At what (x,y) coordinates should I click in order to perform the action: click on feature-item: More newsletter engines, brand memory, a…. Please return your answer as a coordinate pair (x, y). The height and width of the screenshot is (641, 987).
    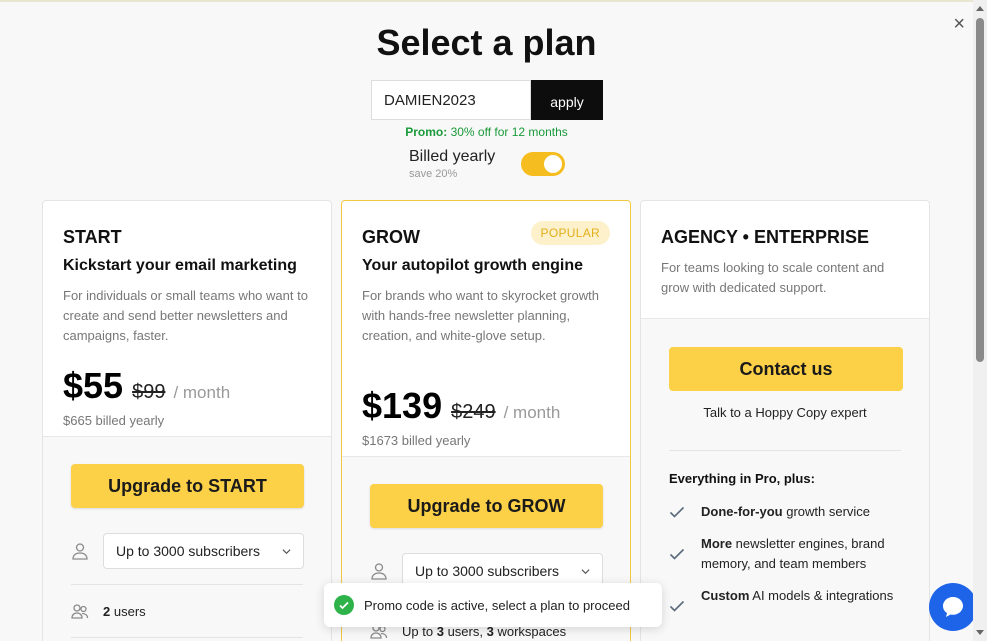
    Looking at the image, I should click on (789, 554).